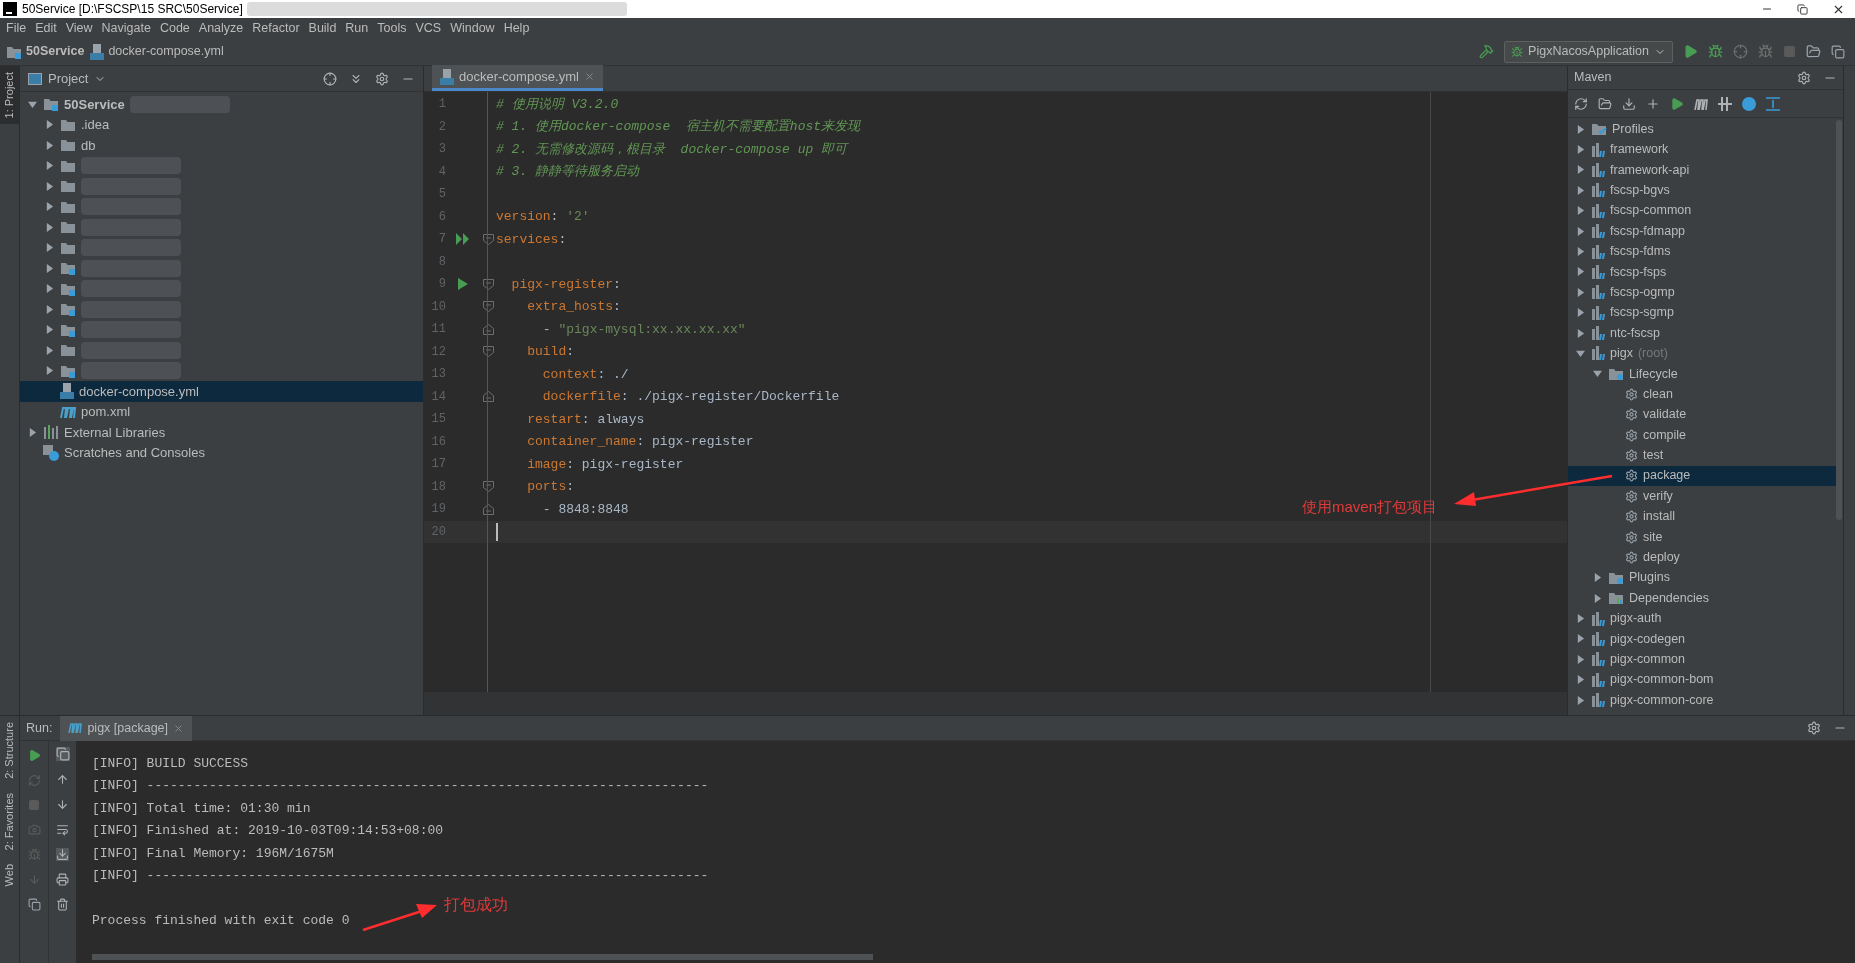 The image size is (1855, 963). Describe the element at coordinates (1702, 312) in the screenshot. I see `maven-tree-item: fscsp-sgmp` at that location.